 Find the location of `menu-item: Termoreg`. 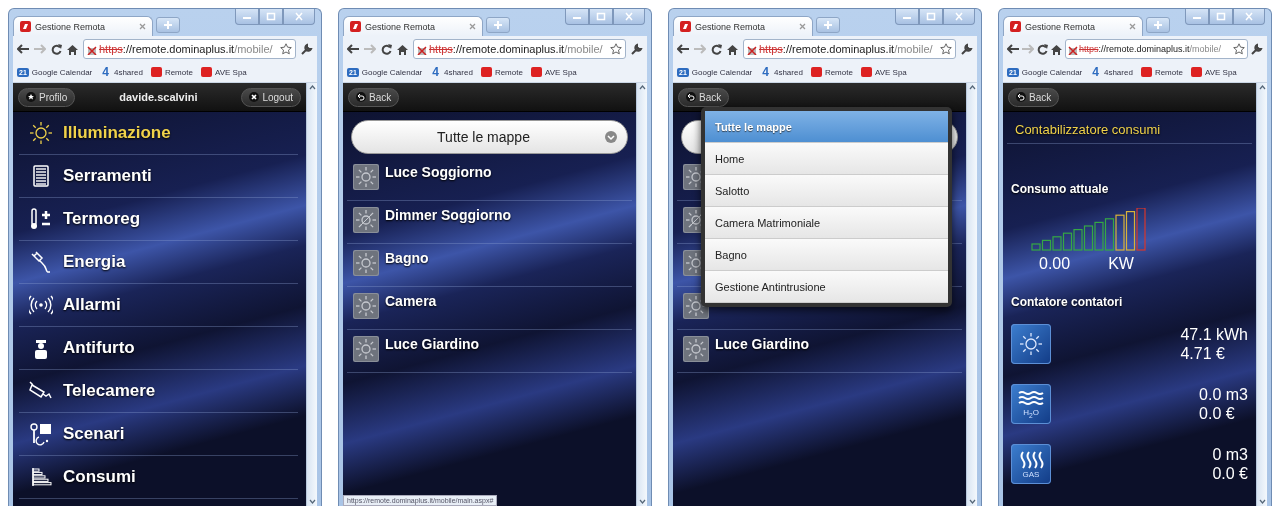

menu-item: Termoreg is located at coordinates (158, 219).